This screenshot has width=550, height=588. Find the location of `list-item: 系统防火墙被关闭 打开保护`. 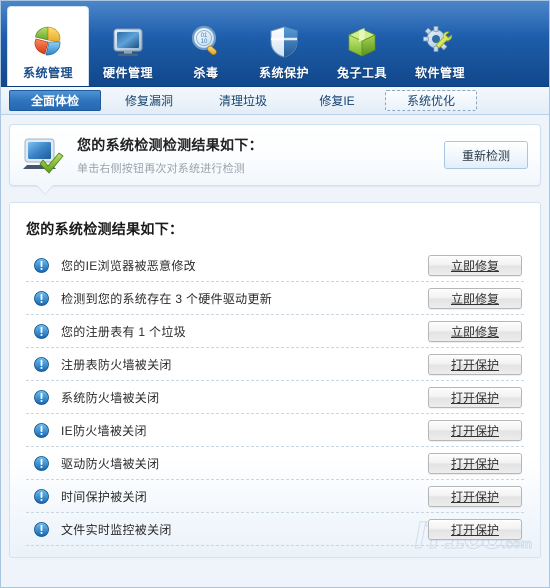

list-item: 系统防火墙被关闭 打开保护 is located at coordinates (275, 397).